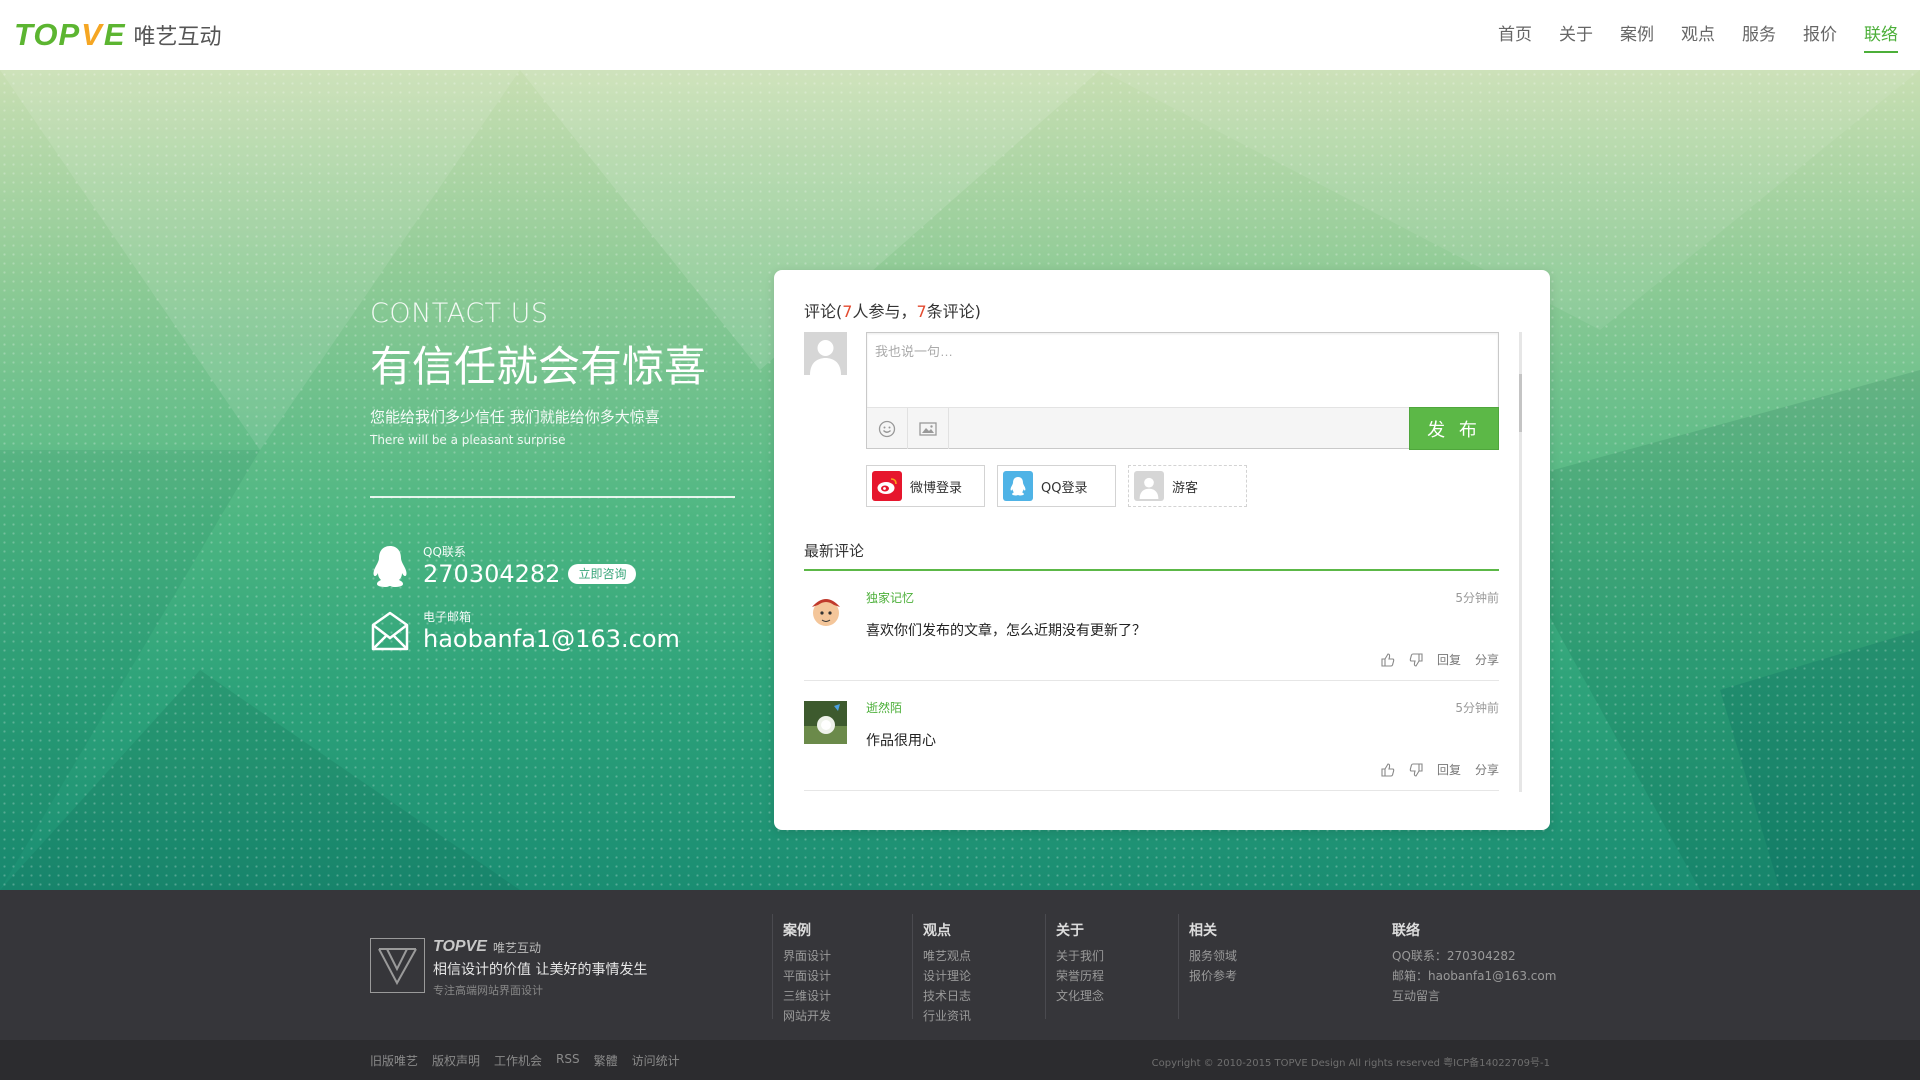 This screenshot has height=1080, width=1920. I want to click on footer-col-views: 观点 唯艺观点 设计理论 技术日志 行业资讯, so click(941, 968).